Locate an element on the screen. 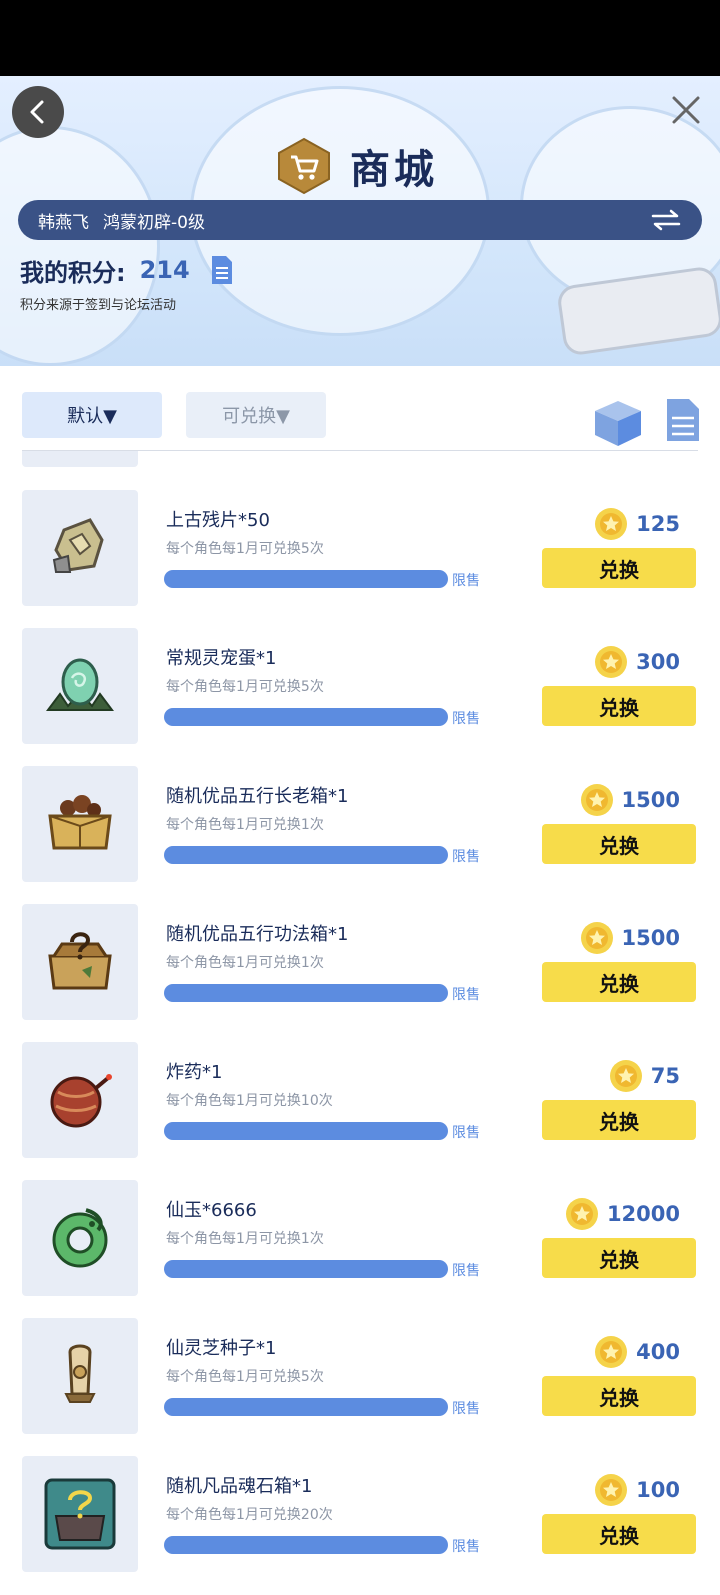 Image resolution: width=720 pixels, height=1595 pixels. item-name: 随机优品五行功法箱*1 is located at coordinates (257, 934).